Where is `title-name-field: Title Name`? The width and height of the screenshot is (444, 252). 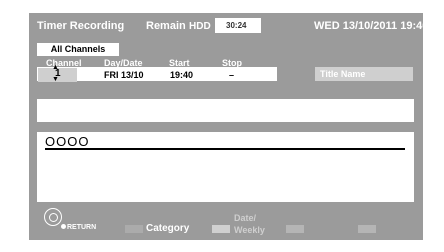 title-name-field: Title Name is located at coordinates (364, 74).